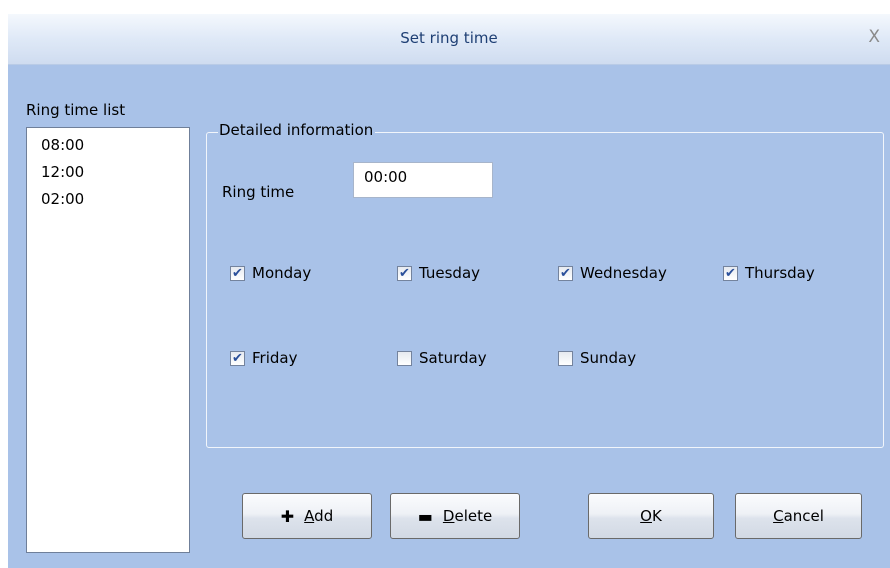  Describe the element at coordinates (76, 110) in the screenshot. I see `ring-time-list-label: Ring time list` at that location.